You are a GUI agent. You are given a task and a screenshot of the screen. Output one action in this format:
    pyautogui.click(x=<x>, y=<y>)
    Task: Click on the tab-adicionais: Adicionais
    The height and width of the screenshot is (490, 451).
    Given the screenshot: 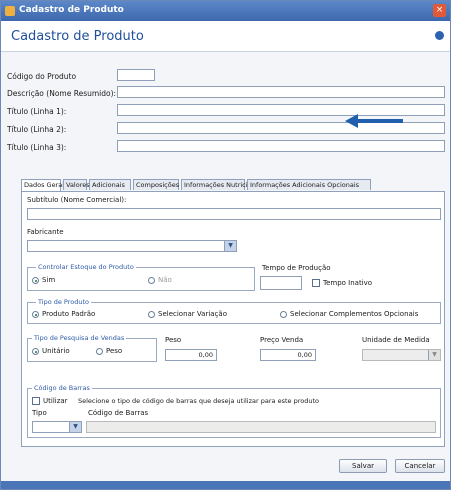 What is the action you would take?
    pyautogui.click(x=110, y=184)
    